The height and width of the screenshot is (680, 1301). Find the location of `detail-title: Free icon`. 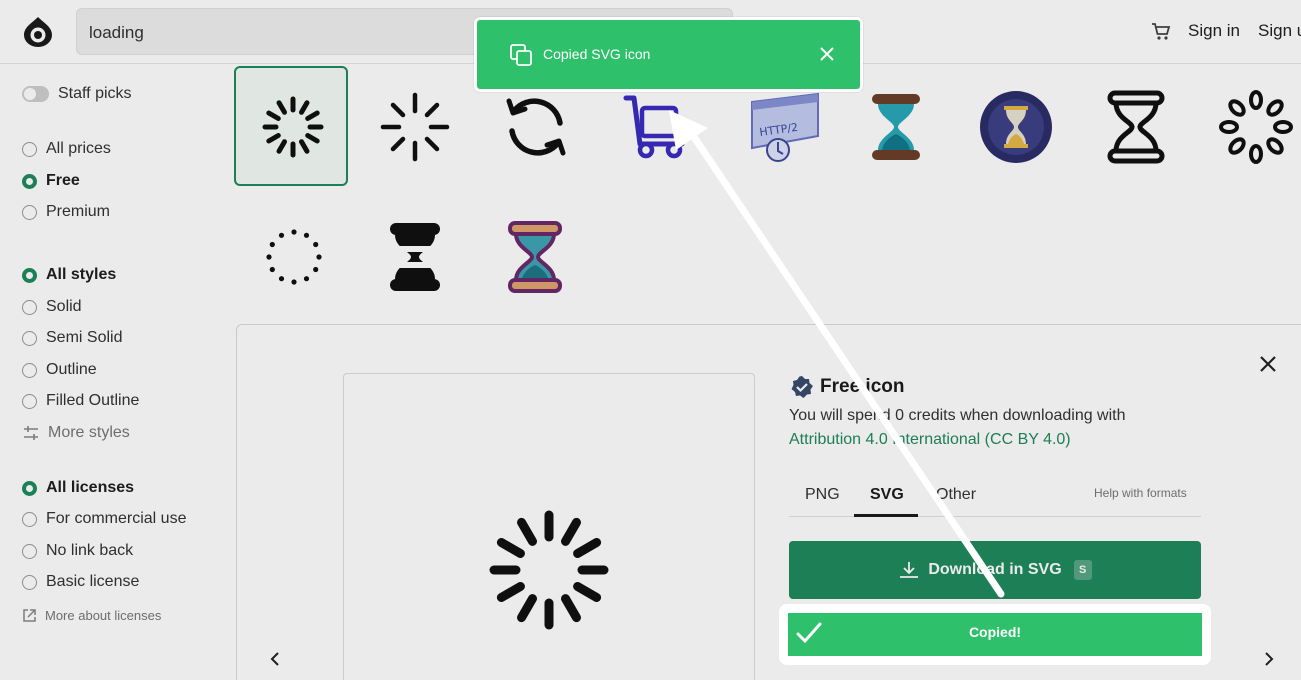

detail-title: Free icon is located at coordinates (862, 386).